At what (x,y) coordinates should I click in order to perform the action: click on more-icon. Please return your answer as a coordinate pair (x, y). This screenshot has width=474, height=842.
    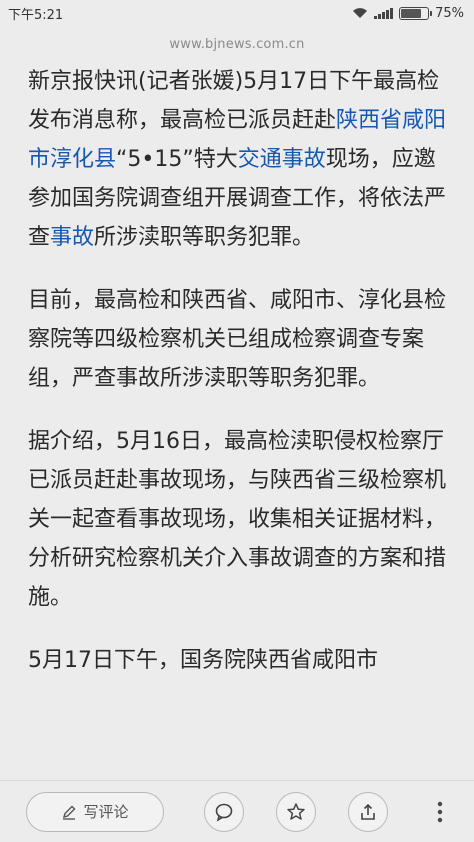
    Looking at the image, I should click on (440, 811).